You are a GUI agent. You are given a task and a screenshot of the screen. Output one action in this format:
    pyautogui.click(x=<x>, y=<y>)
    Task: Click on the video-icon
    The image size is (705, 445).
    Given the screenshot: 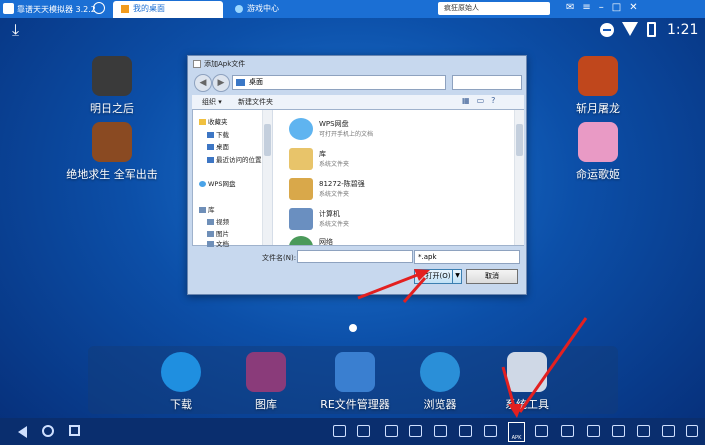 What is the action you would take?
    pyautogui.click(x=618, y=431)
    